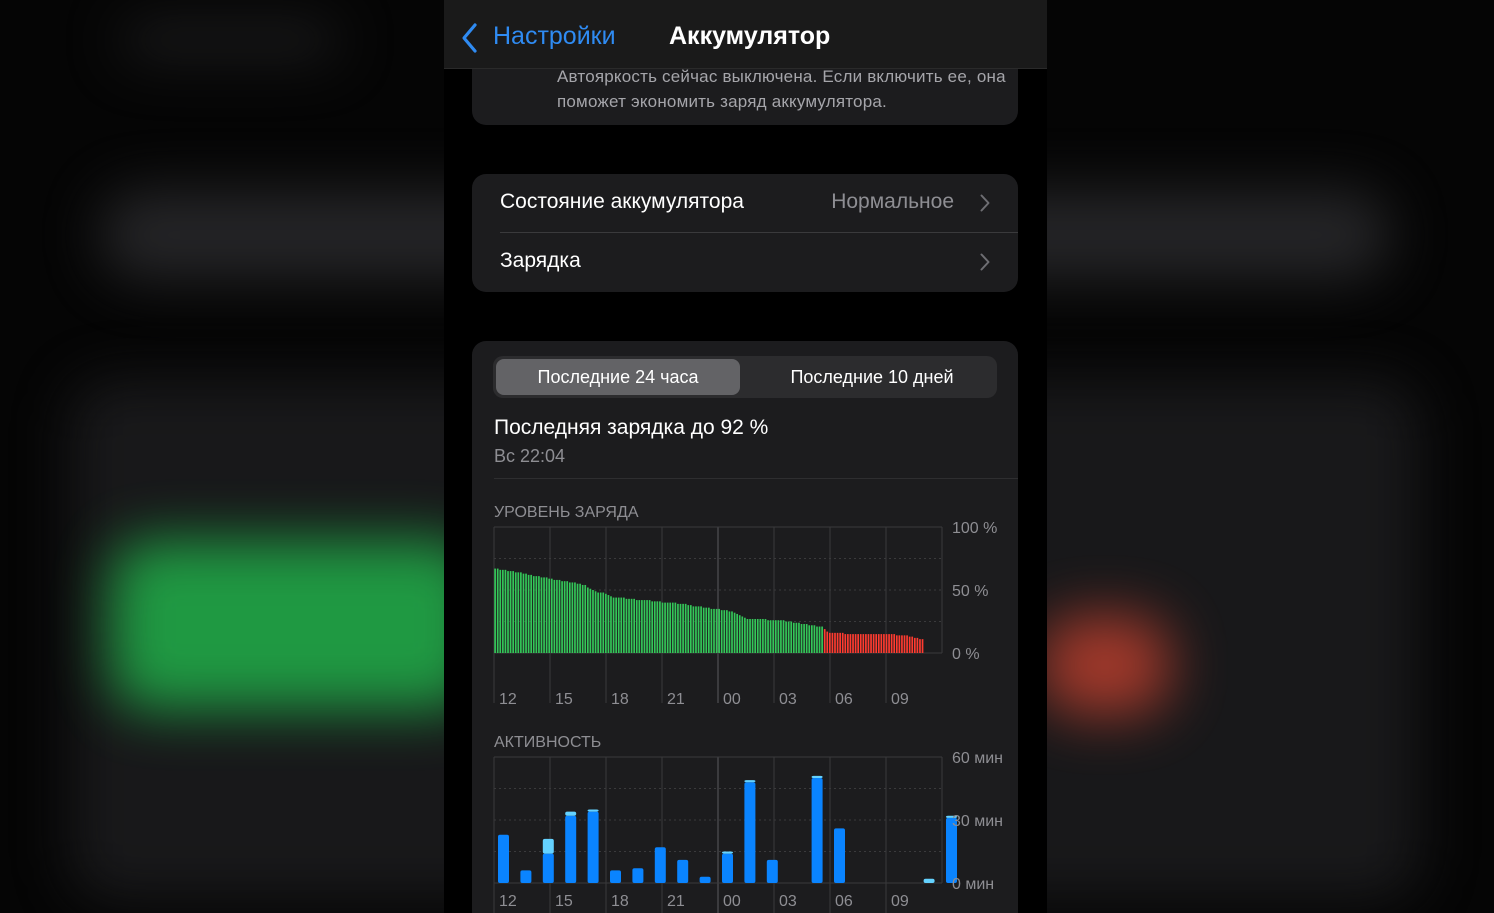 This screenshot has width=1494, height=913. I want to click on battery-health-value: Нормальное, so click(892, 201).